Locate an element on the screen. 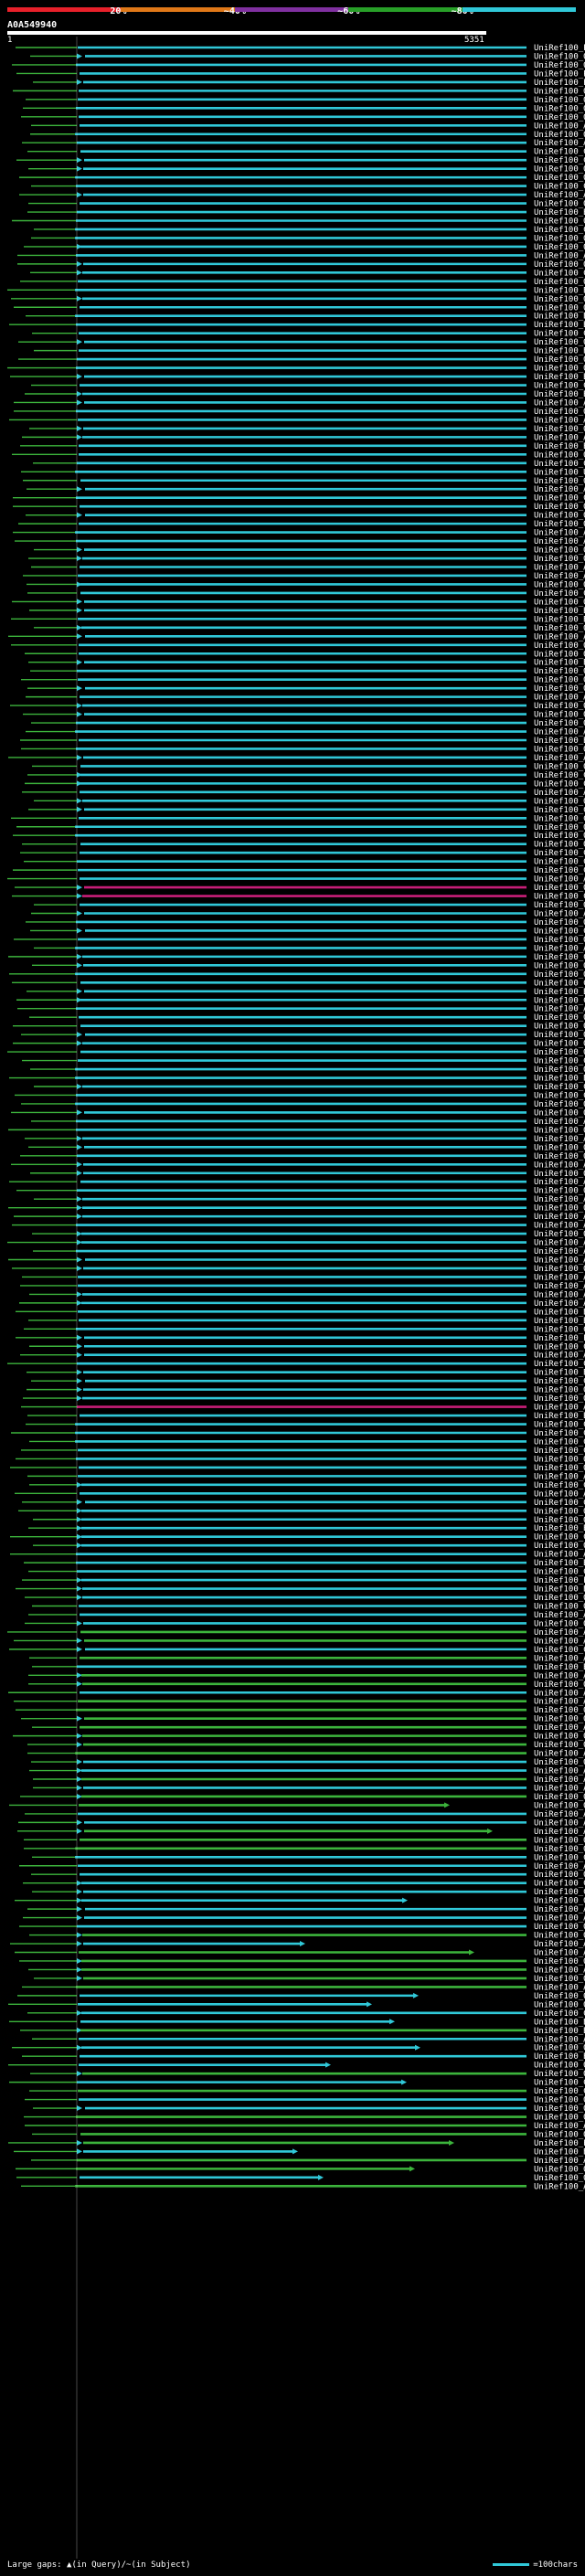 The image size is (585, 2576). hit-row: UniRef100_Q23771 is located at coordinates (308, 1875).